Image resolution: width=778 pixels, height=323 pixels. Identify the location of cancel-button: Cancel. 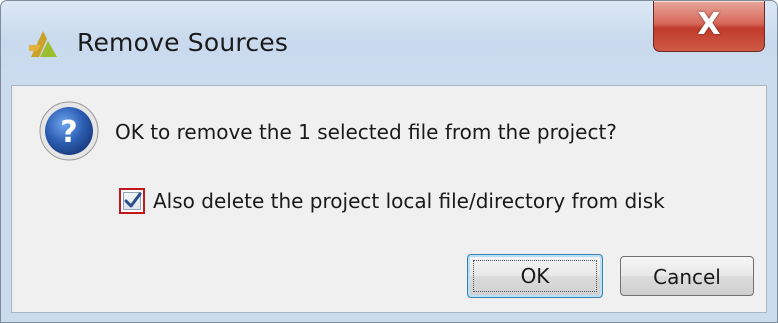
(687, 276).